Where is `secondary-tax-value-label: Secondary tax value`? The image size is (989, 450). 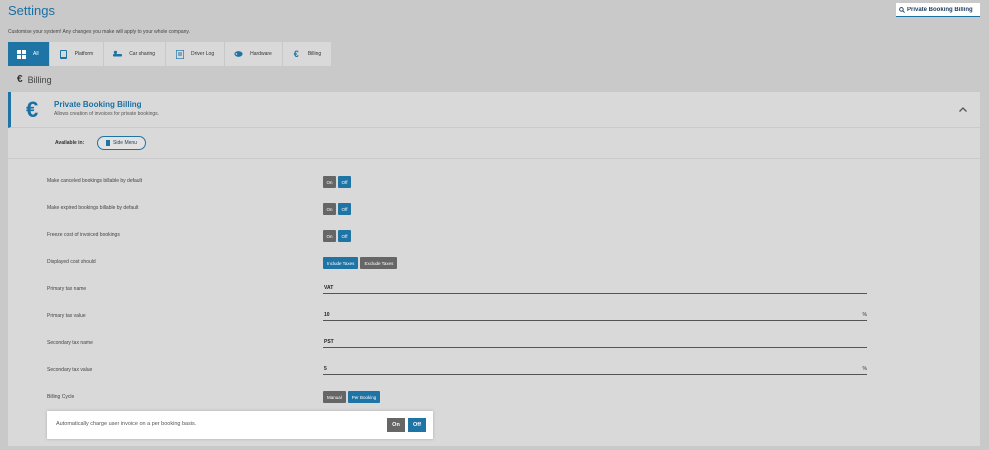
secondary-tax-value-label: Secondary tax value is located at coordinates (70, 370).